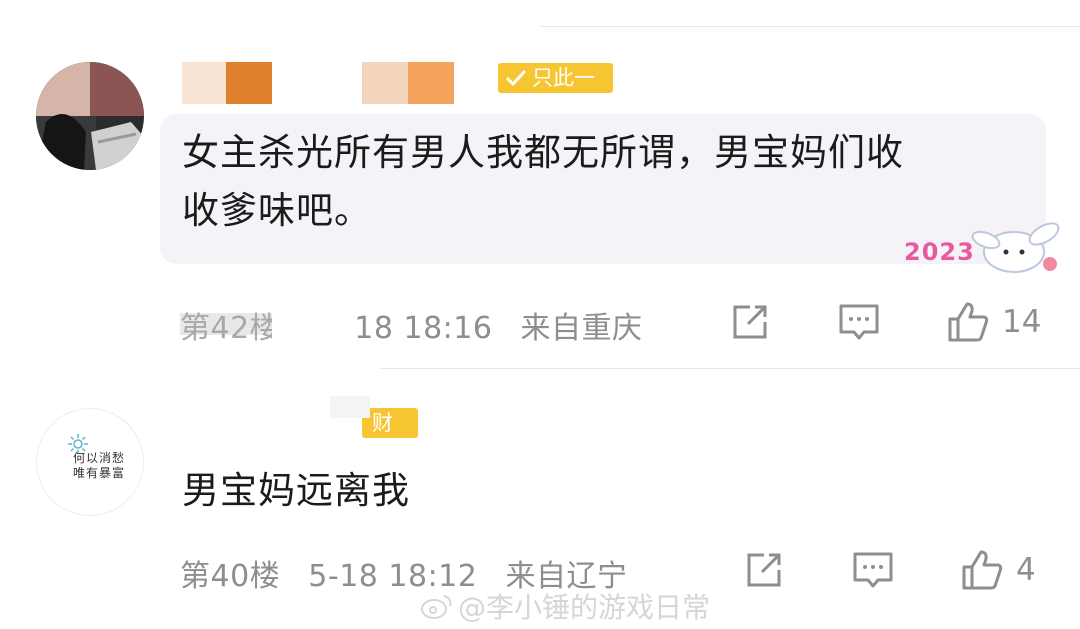 This screenshot has height=629, width=1080. Describe the element at coordinates (230, 576) in the screenshot. I see `floor-number: 第40楼` at that location.